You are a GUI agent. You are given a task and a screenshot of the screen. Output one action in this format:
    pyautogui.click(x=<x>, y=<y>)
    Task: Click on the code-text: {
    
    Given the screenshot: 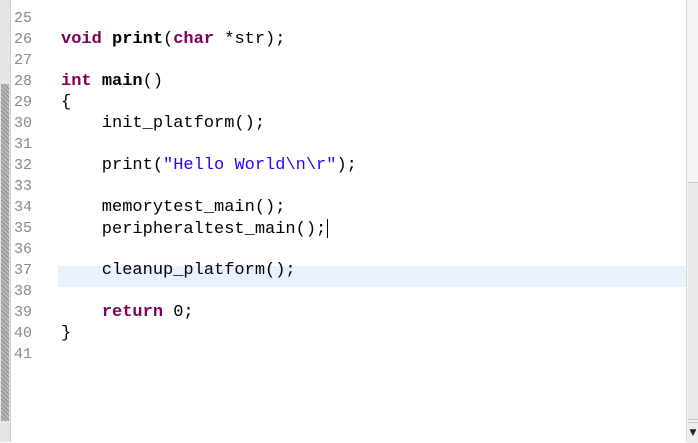 What is the action you would take?
    pyautogui.click(x=66, y=102)
    